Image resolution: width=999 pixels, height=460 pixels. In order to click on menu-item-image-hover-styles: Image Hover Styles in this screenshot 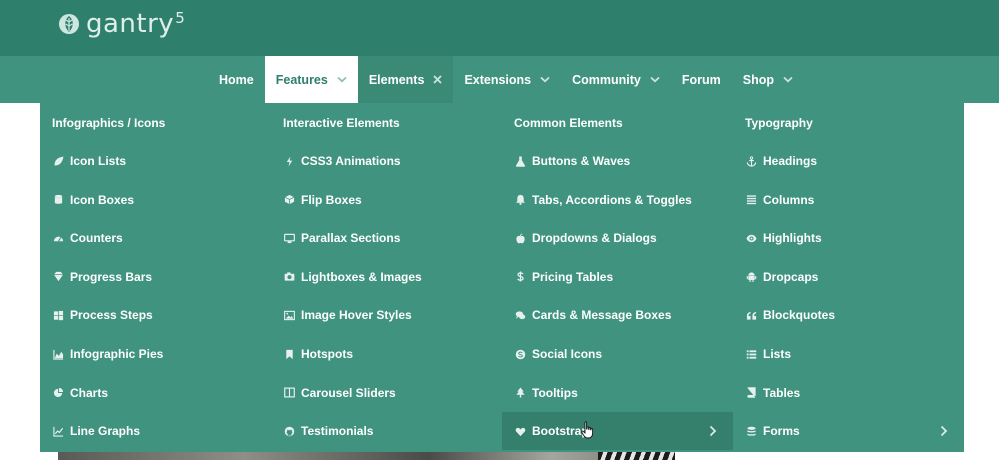, I will do `click(386, 315)`.